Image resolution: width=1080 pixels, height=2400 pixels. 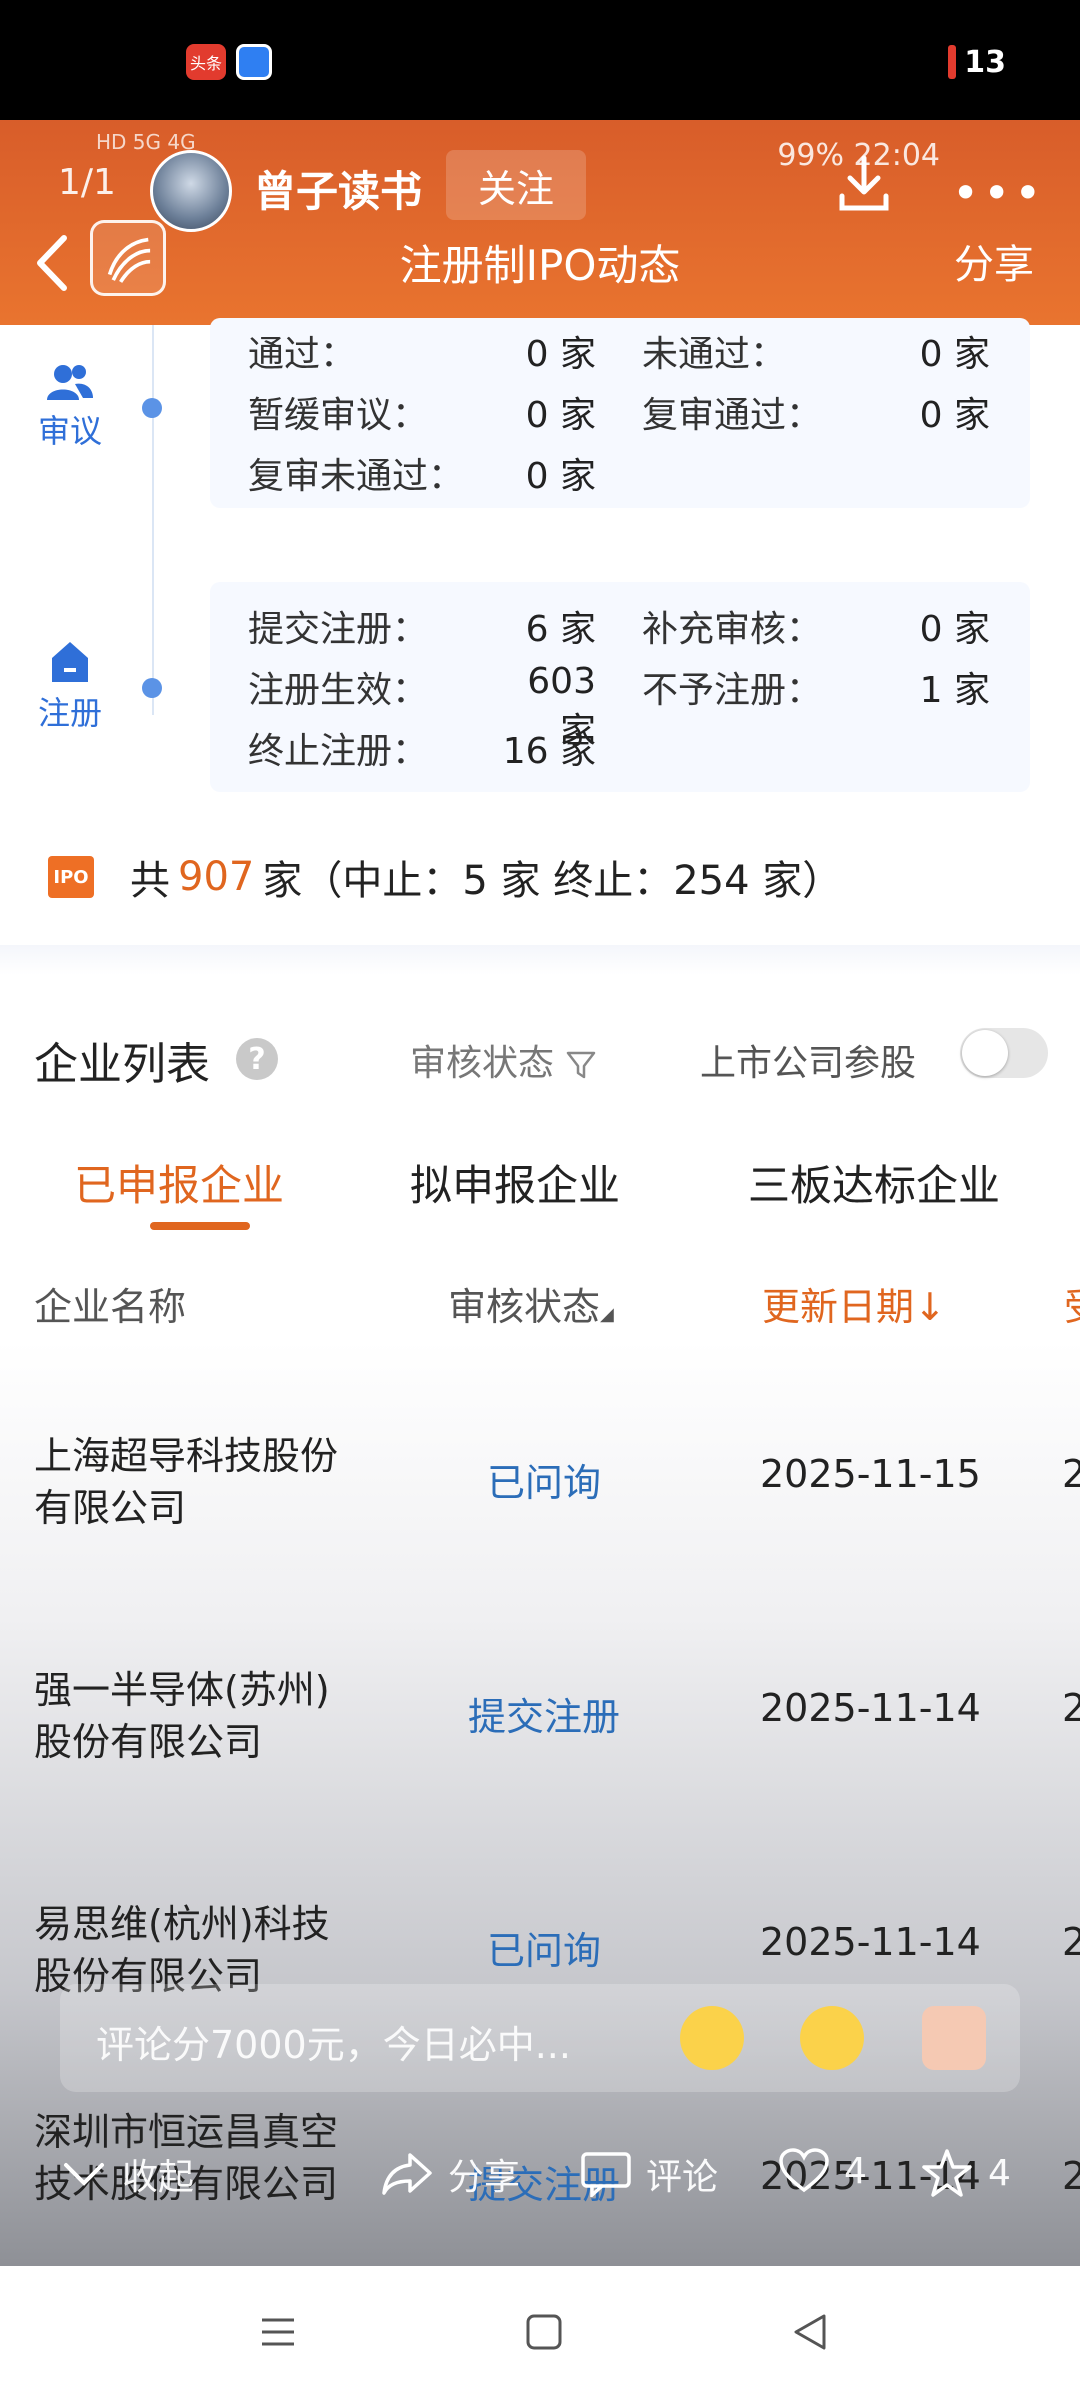 I want to click on comment-action: 评论, so click(x=649, y=2174).